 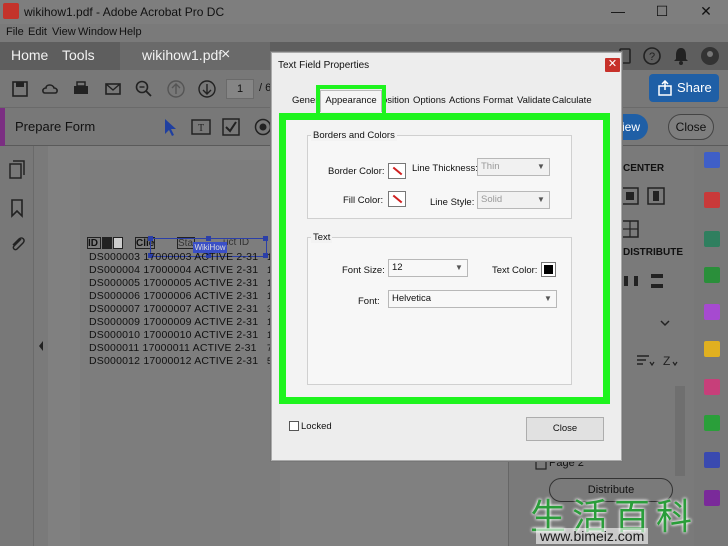 I want to click on maximize-button: ☐, so click(x=662, y=12).